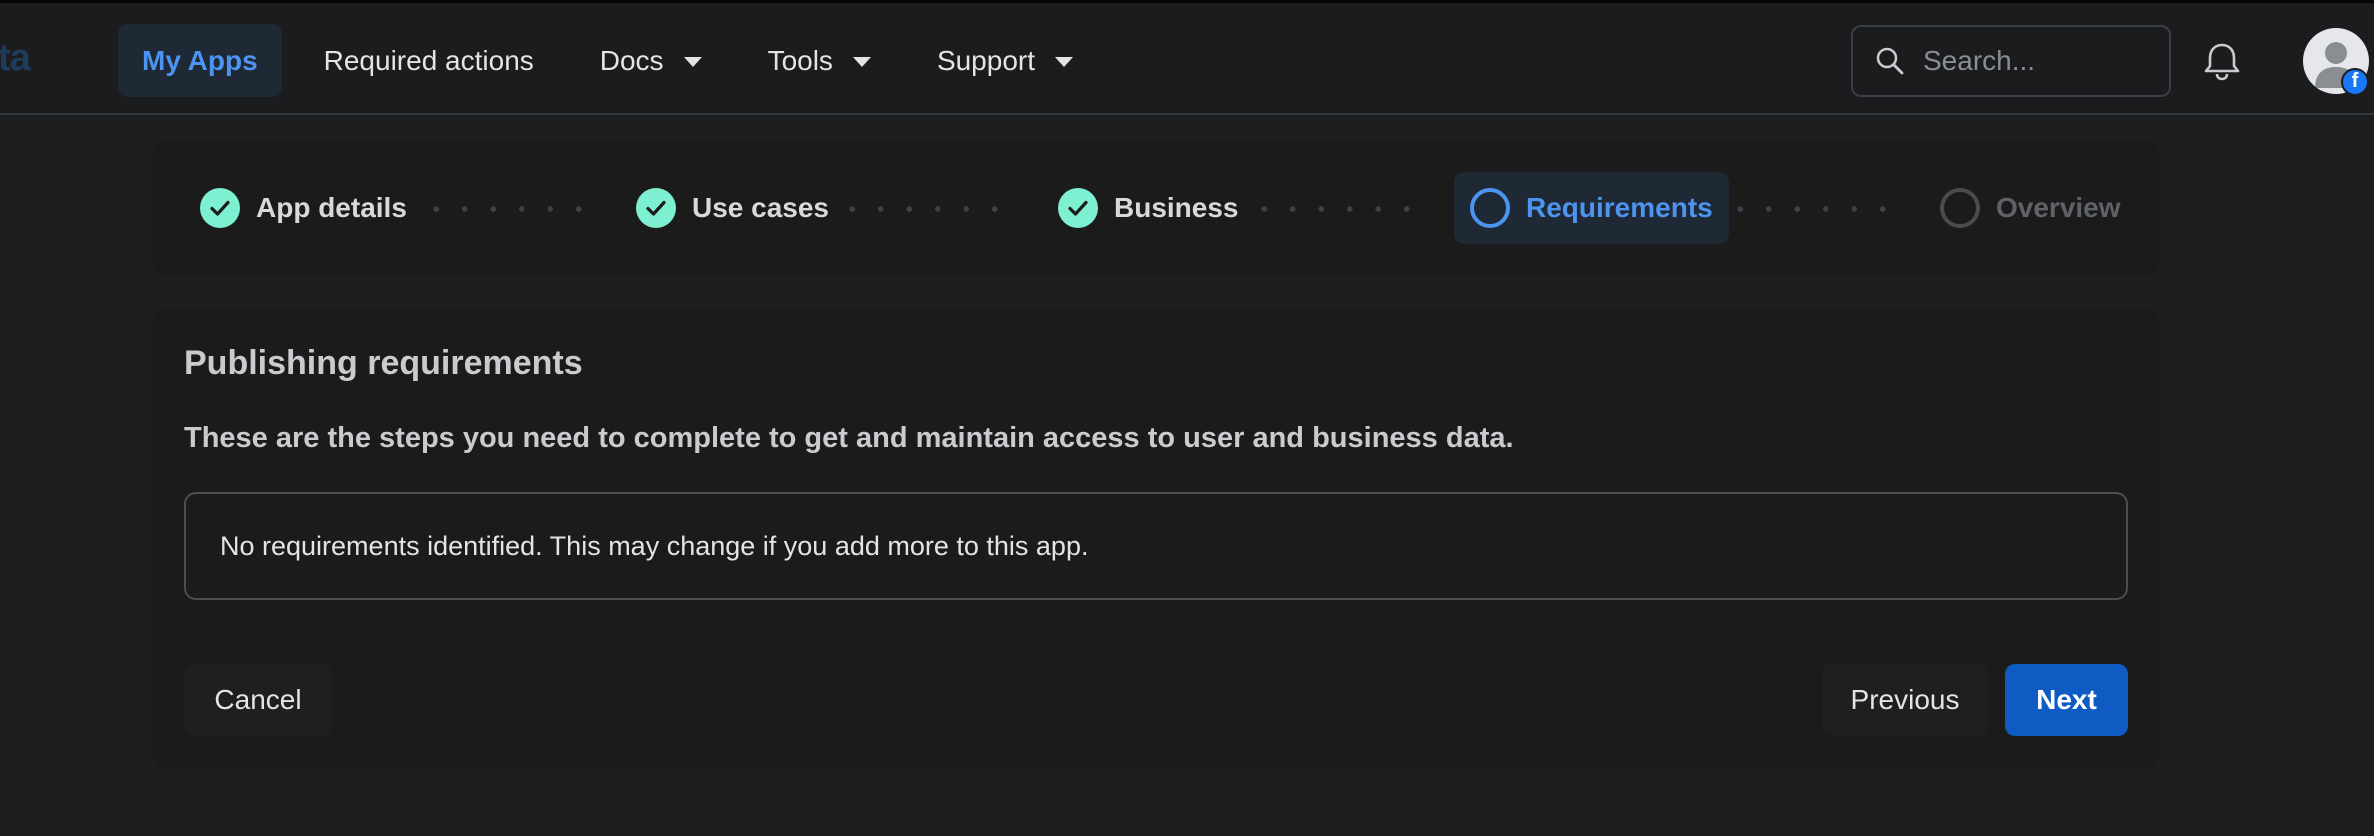  Describe the element at coordinates (1960, 208) in the screenshot. I see `pending-step-ring-icon` at that location.